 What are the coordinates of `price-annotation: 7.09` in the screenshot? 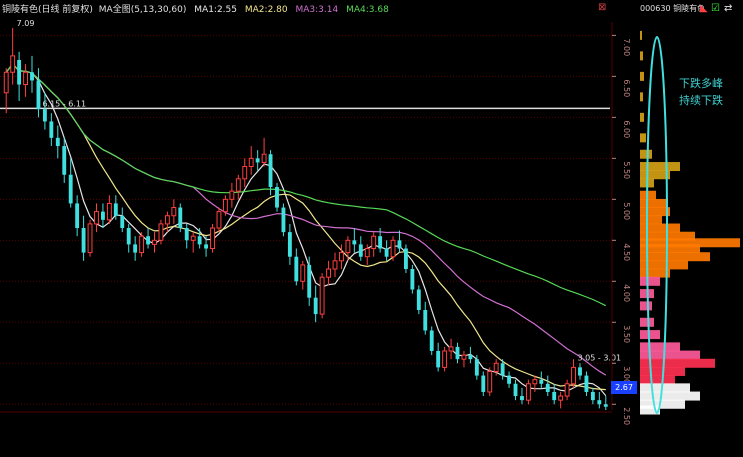 It's located at (26, 23).